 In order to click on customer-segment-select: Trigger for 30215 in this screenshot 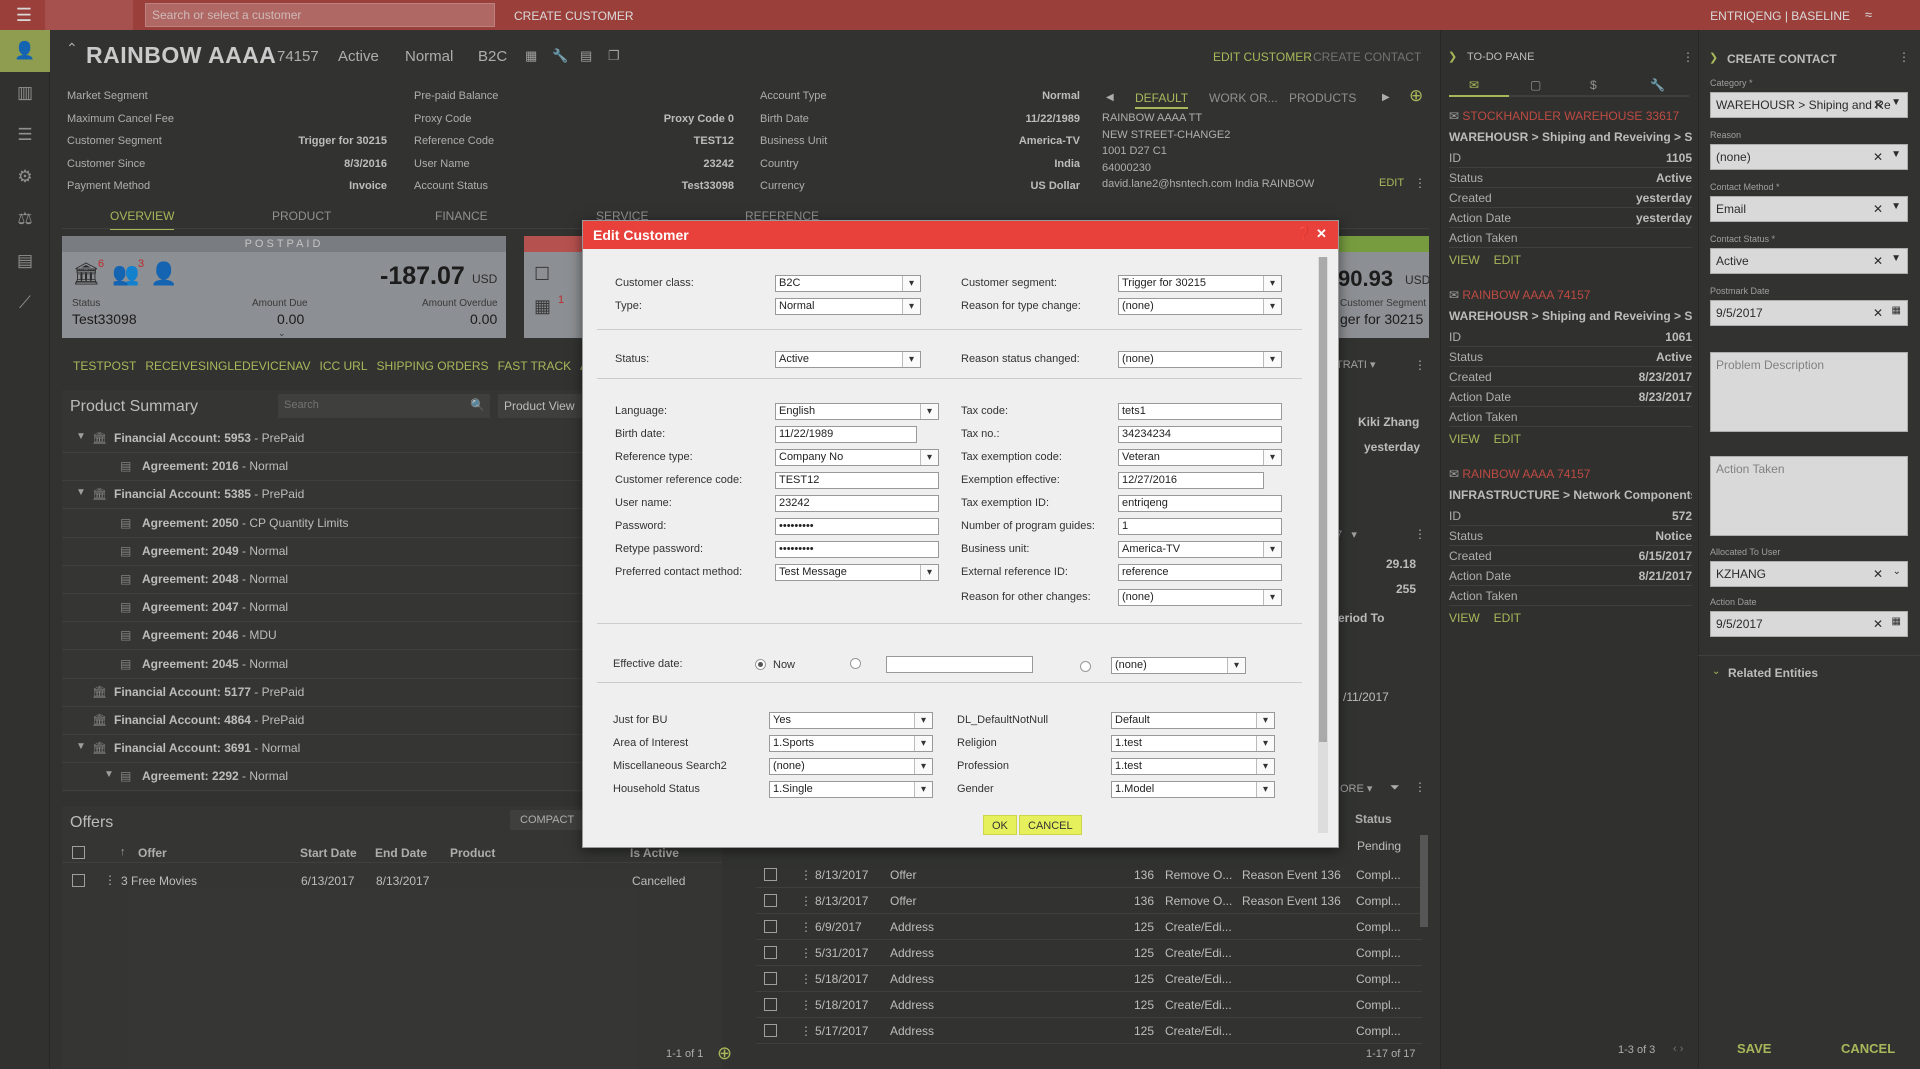, I will do `click(1200, 283)`.